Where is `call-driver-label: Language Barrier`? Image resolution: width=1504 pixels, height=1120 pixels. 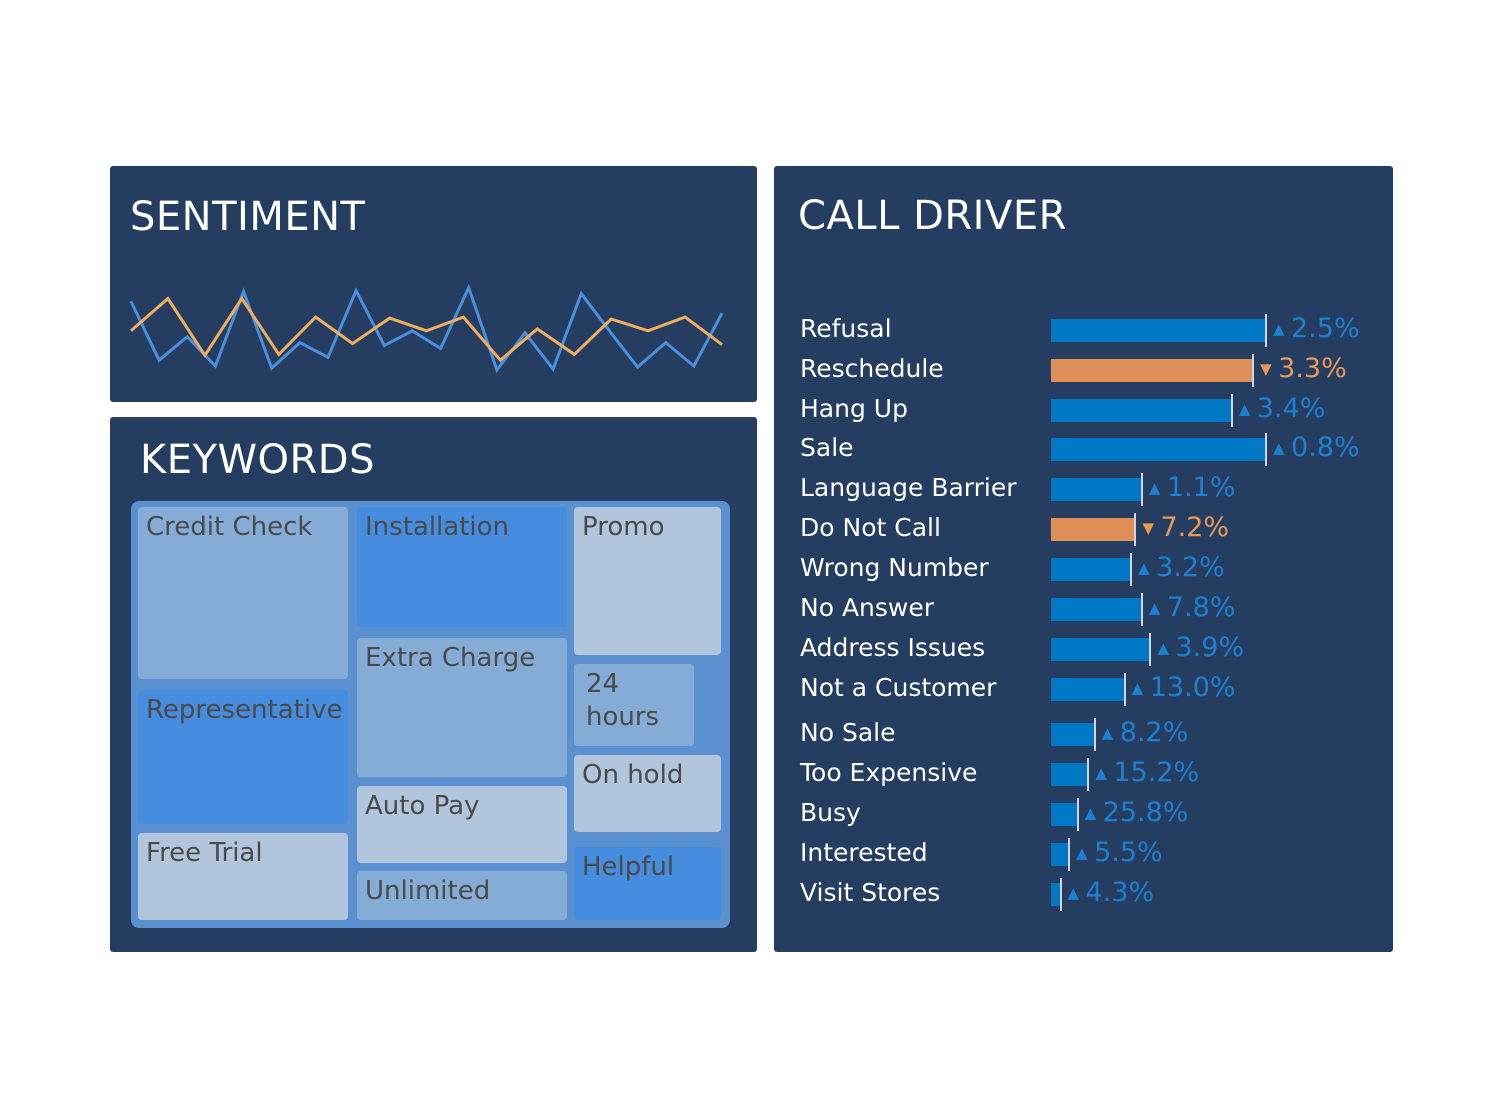
call-driver-label: Language Barrier is located at coordinates (908, 487).